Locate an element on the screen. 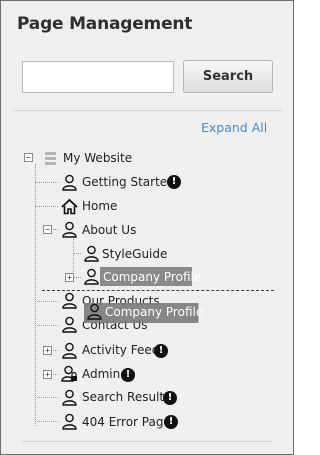 The height and width of the screenshot is (455, 320). search-button: Search is located at coordinates (228, 76).